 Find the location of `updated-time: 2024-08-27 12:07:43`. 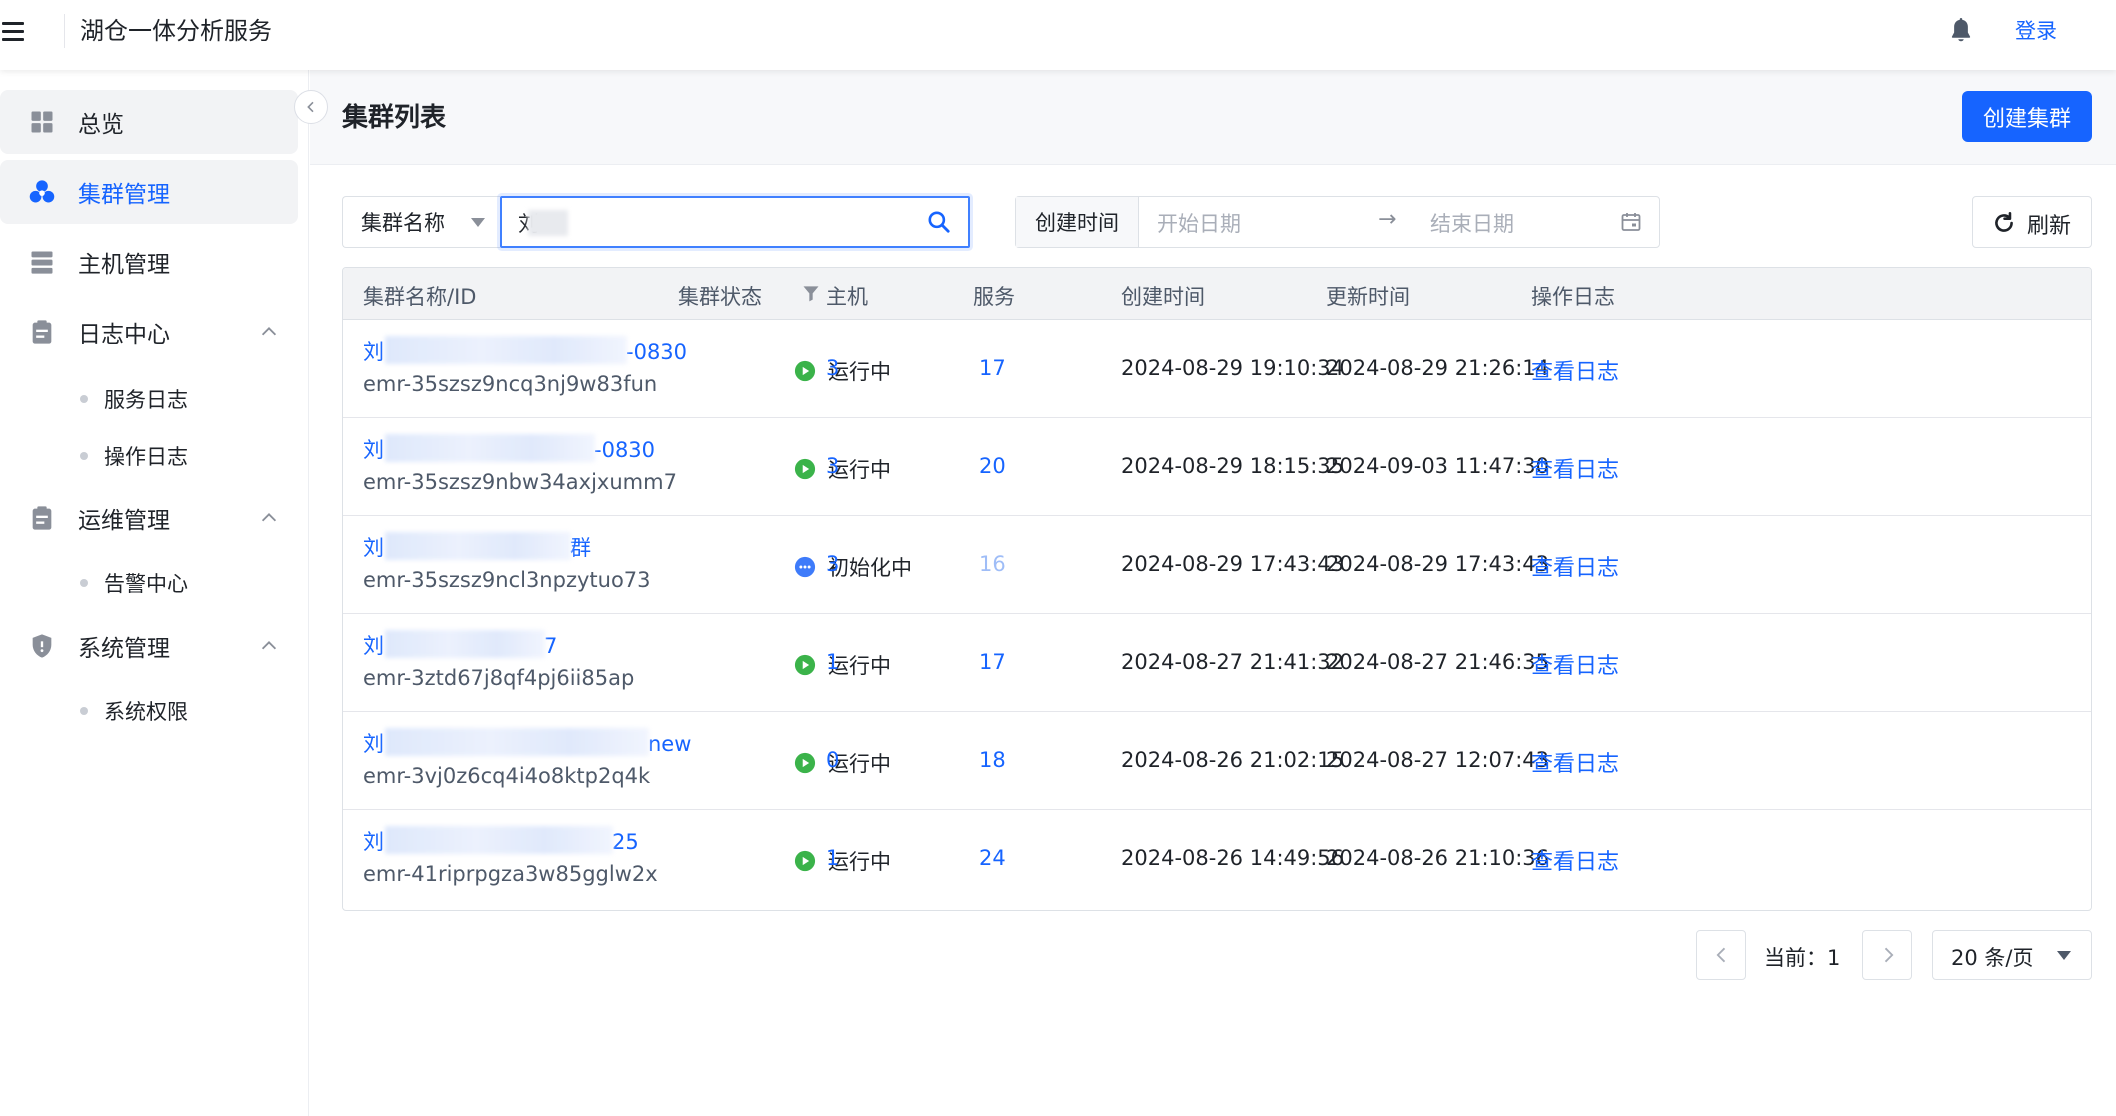

updated-time: 2024-08-27 12:07:43 is located at coordinates (1438, 760).